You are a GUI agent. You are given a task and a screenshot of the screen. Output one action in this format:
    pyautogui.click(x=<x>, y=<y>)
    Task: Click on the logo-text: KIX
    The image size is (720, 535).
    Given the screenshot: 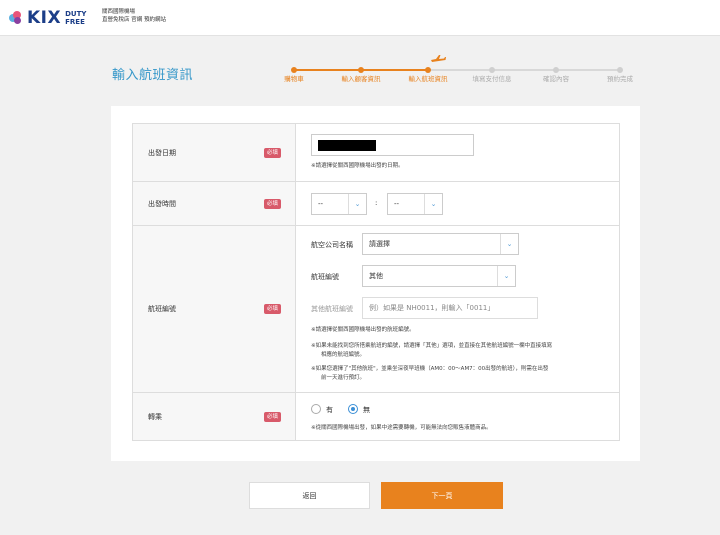 What is the action you would take?
    pyautogui.click(x=44, y=18)
    